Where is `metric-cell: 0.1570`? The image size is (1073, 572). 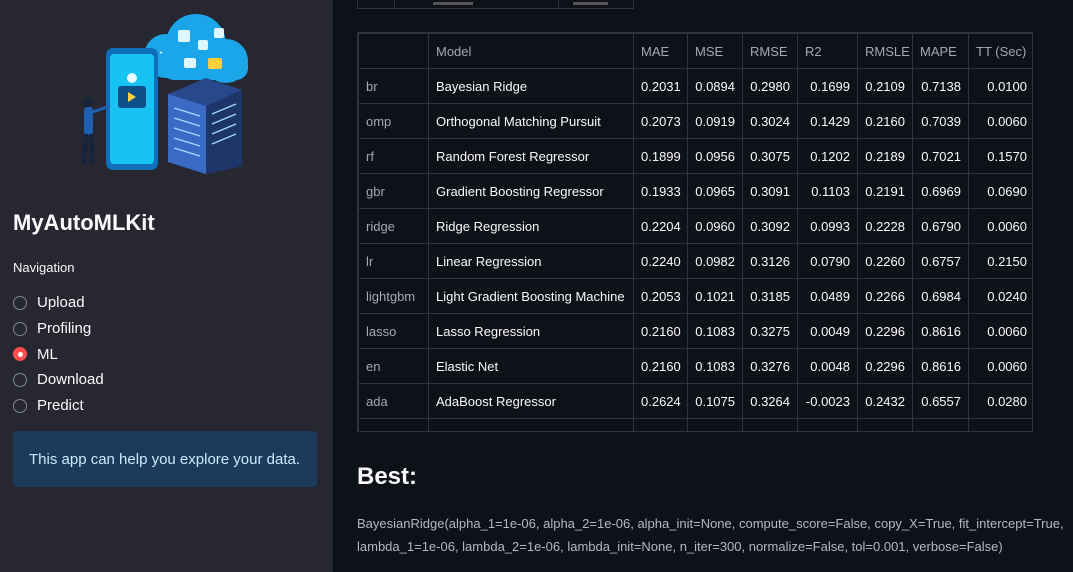
metric-cell: 0.1570 is located at coordinates (1000, 156).